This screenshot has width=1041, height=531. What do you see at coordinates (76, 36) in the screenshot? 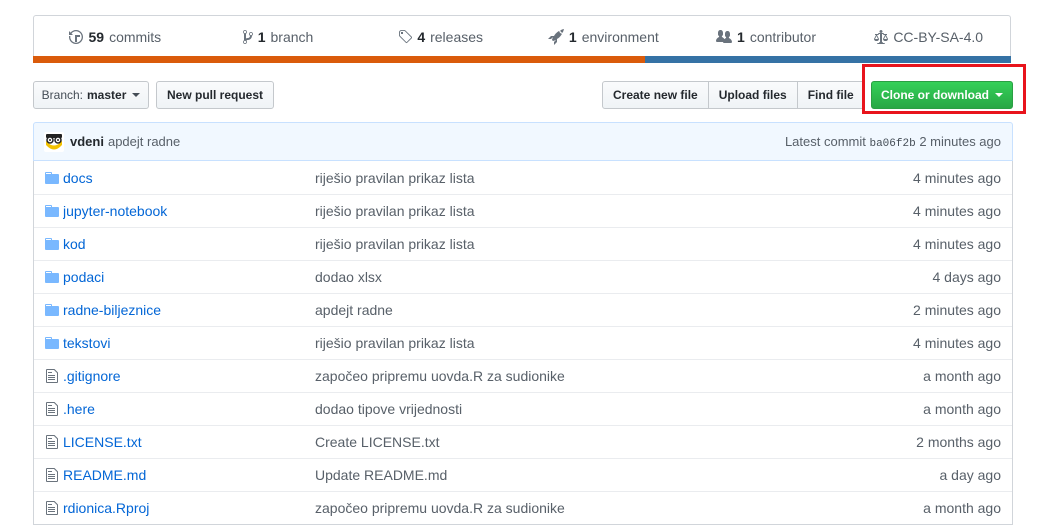
I see `history-icon` at bounding box center [76, 36].